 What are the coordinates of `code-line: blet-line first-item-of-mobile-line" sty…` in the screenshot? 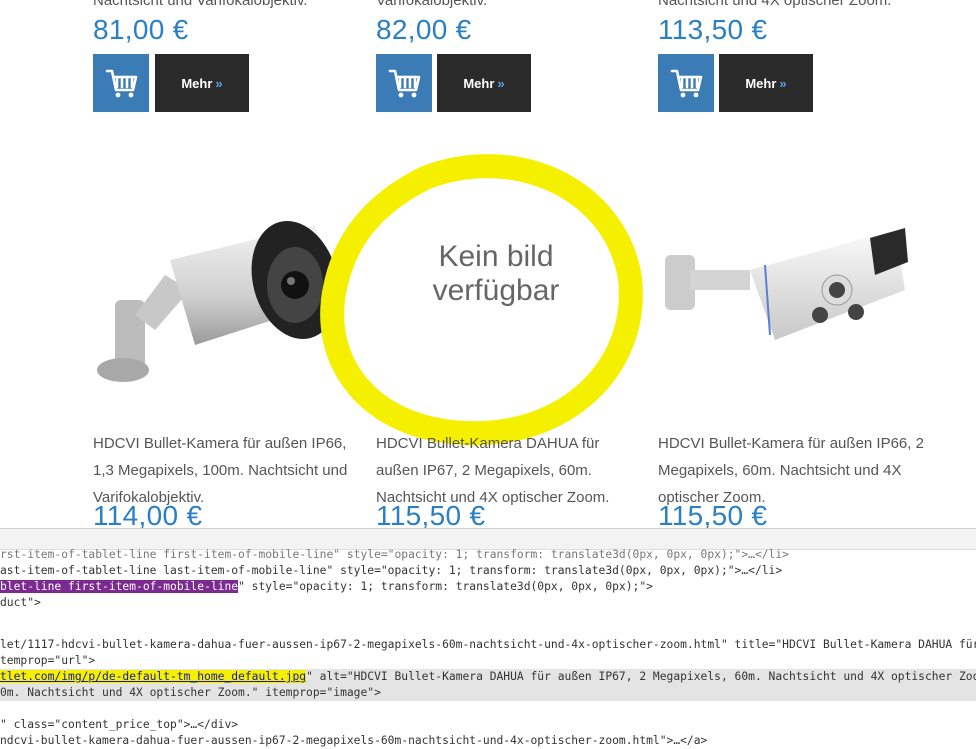 It's located at (326, 587).